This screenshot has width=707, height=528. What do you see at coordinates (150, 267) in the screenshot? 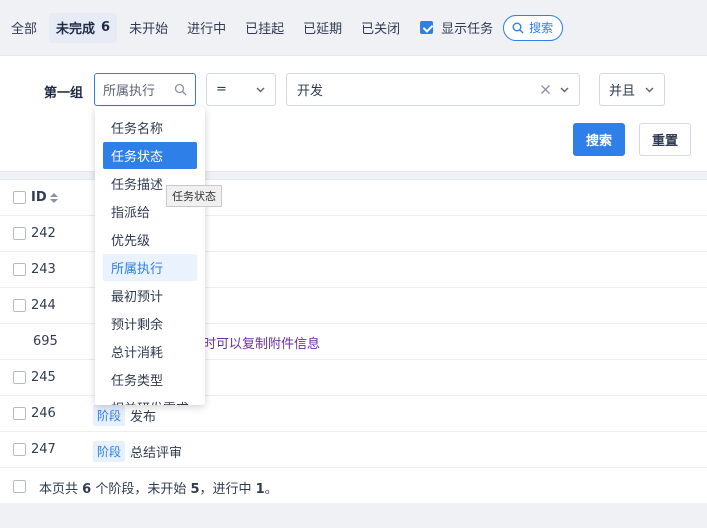
I see `dropdown-item: 所属执行` at bounding box center [150, 267].